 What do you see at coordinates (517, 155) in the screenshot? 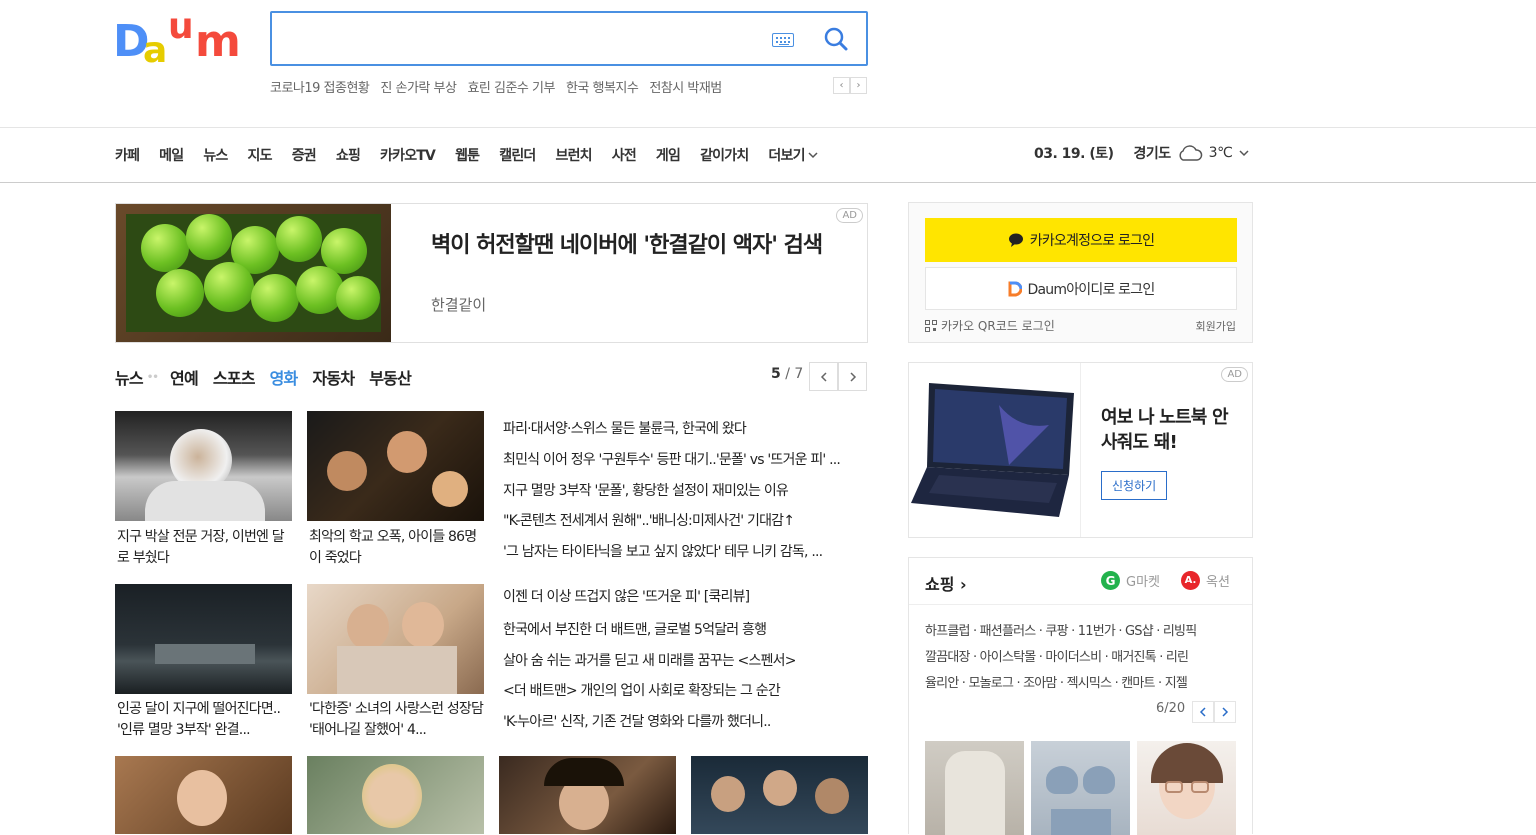
I see `nav-calendar: 캘린더` at bounding box center [517, 155].